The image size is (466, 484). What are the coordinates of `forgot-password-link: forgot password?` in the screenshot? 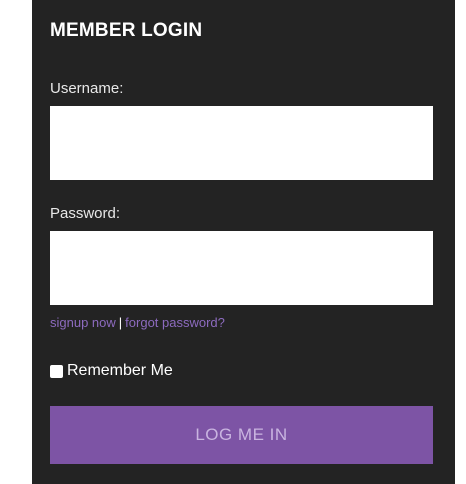 It's located at (175, 322).